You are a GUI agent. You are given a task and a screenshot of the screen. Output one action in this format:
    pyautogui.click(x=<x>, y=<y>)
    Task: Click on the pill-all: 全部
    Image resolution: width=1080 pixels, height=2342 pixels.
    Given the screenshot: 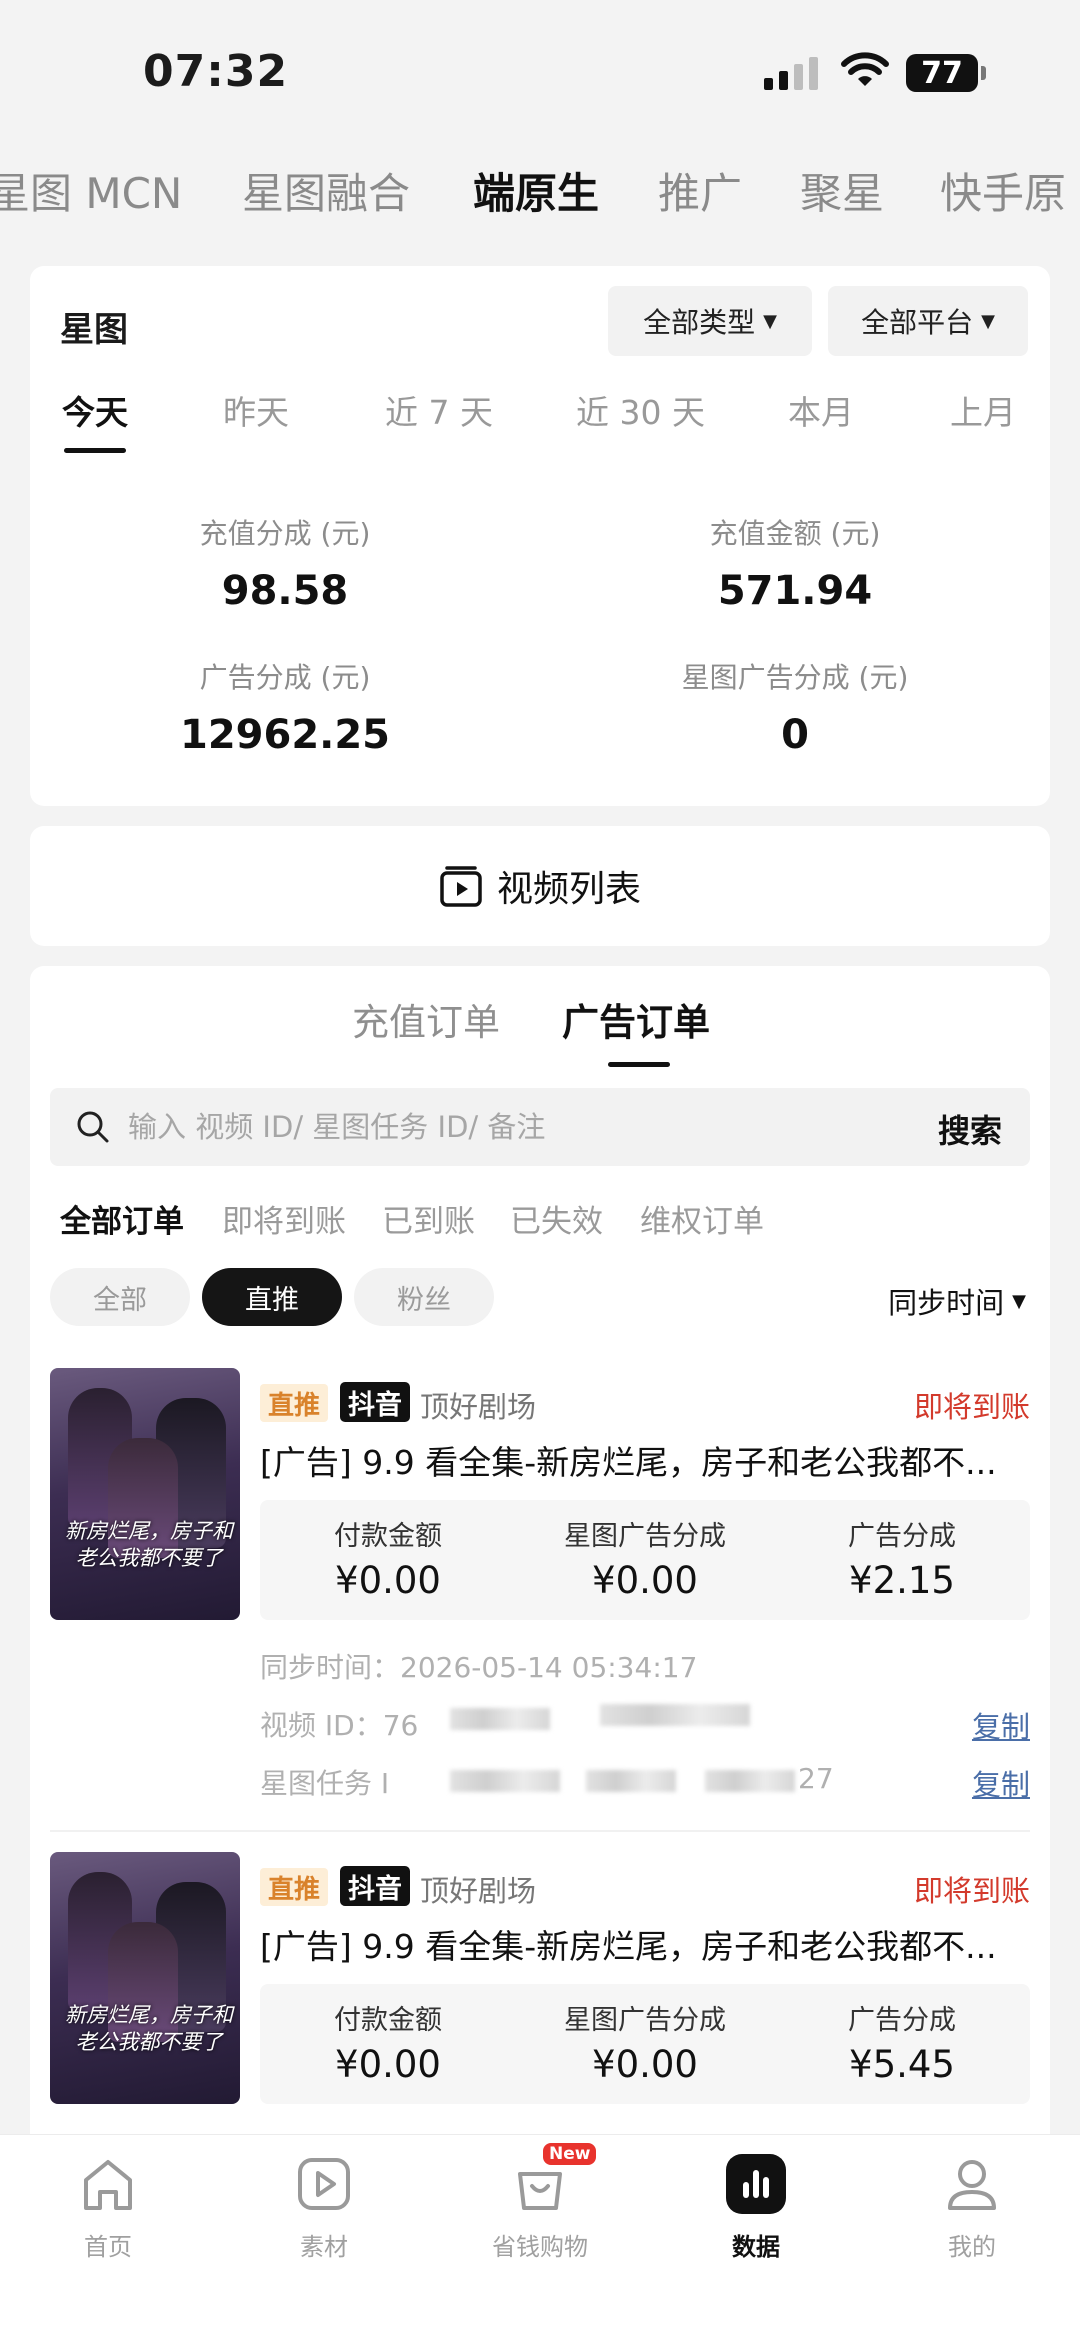 What is the action you would take?
    pyautogui.click(x=120, y=1297)
    